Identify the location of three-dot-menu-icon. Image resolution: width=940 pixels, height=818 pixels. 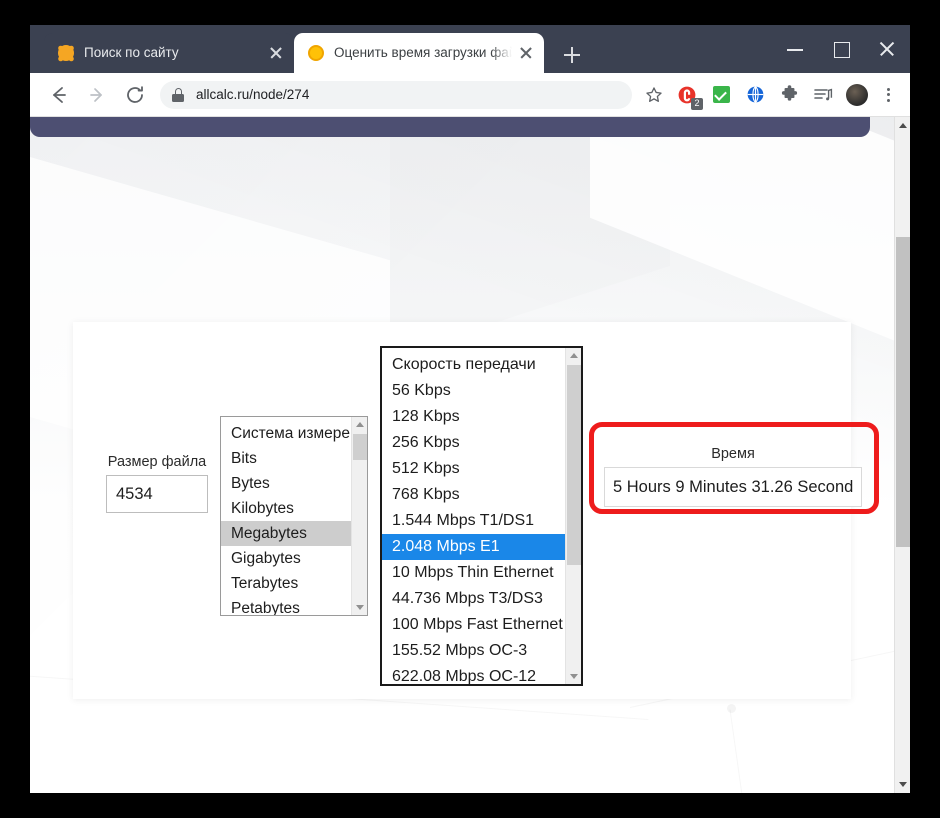
(888, 95).